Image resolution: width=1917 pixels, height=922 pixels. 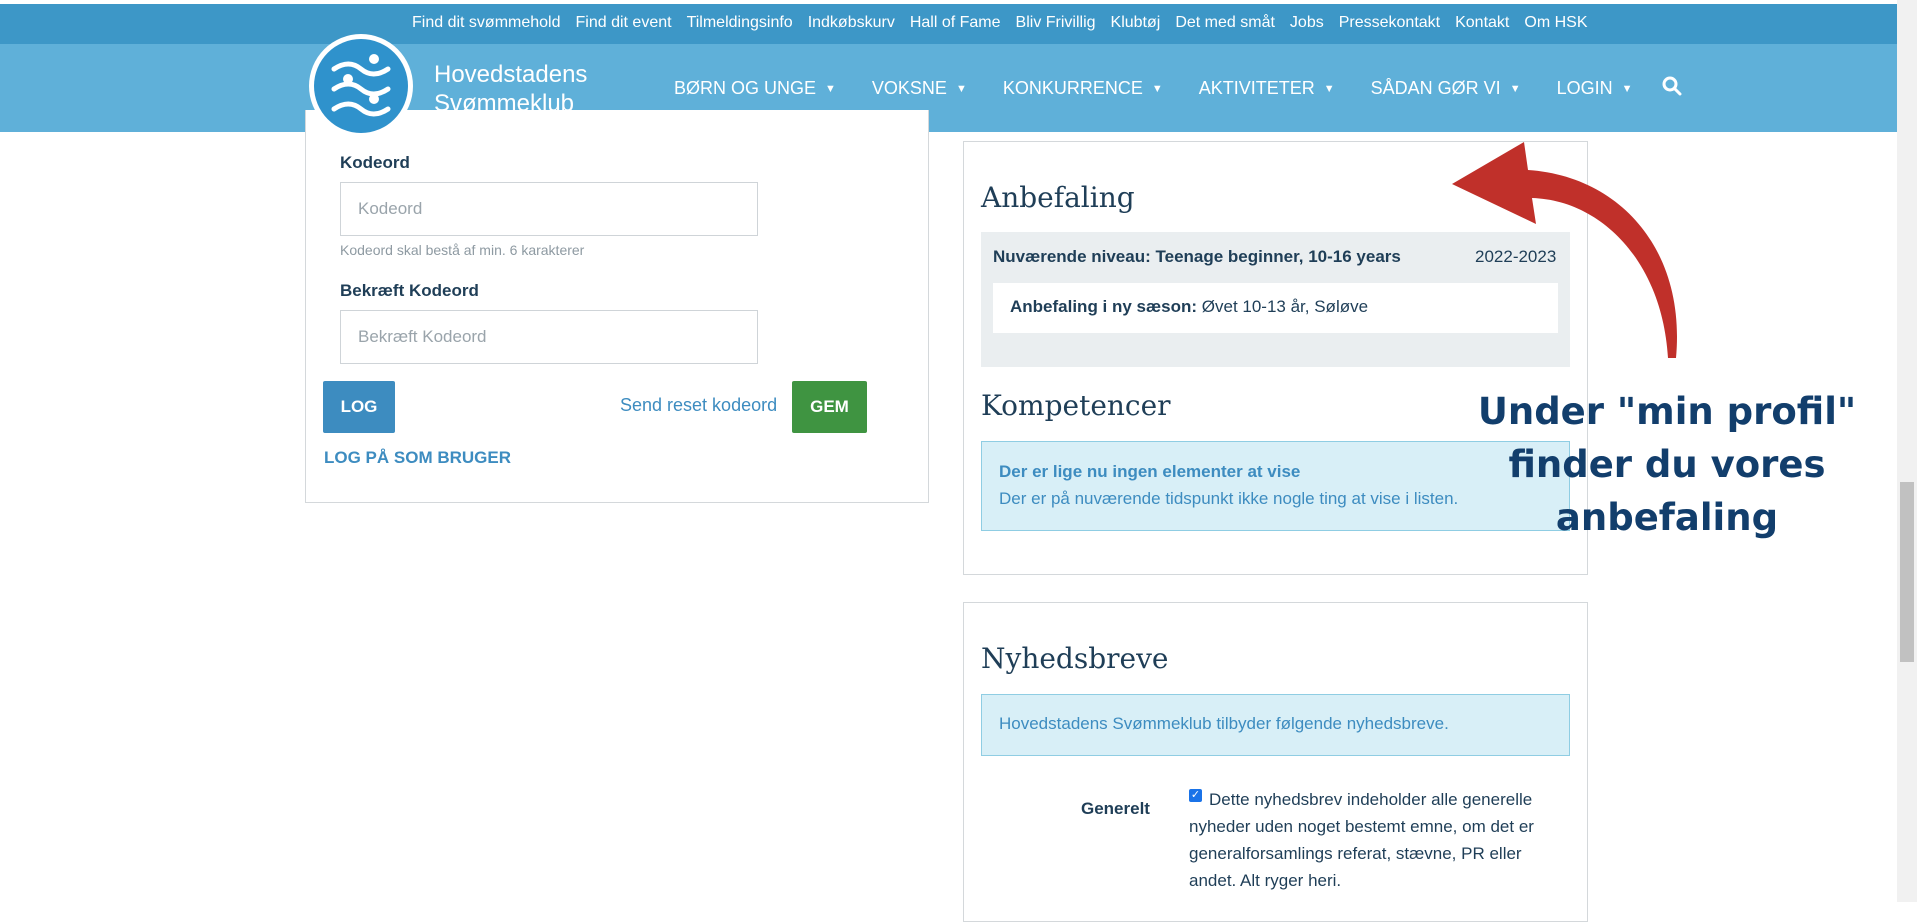 I want to click on swimmer-logo-icon, so click(x=361, y=86).